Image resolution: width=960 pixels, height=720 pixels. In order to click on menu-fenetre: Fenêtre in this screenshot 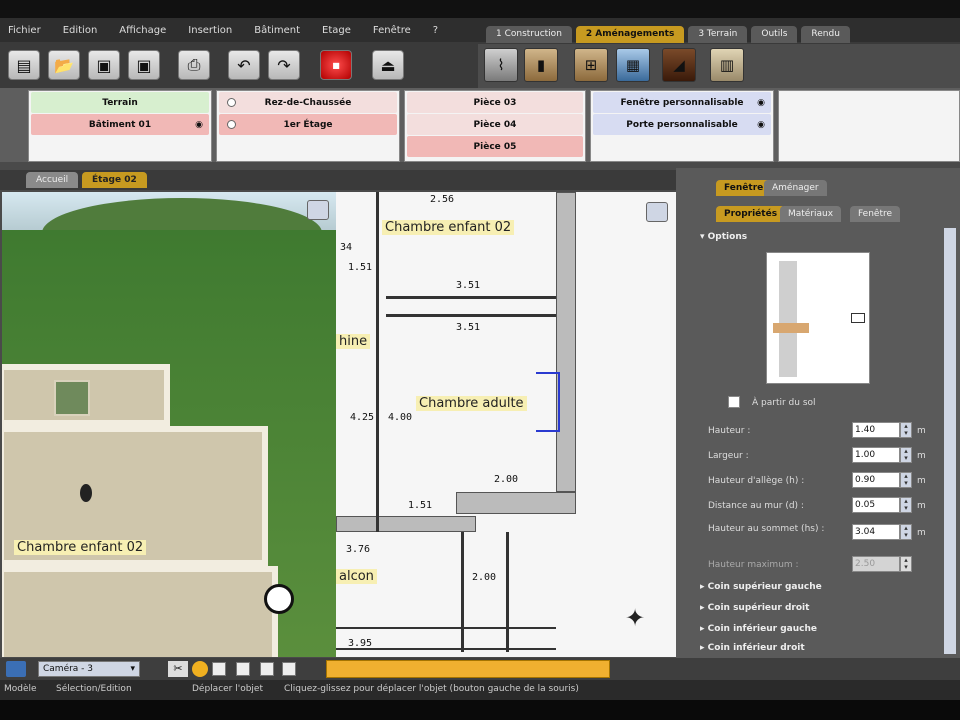, I will do `click(392, 30)`.